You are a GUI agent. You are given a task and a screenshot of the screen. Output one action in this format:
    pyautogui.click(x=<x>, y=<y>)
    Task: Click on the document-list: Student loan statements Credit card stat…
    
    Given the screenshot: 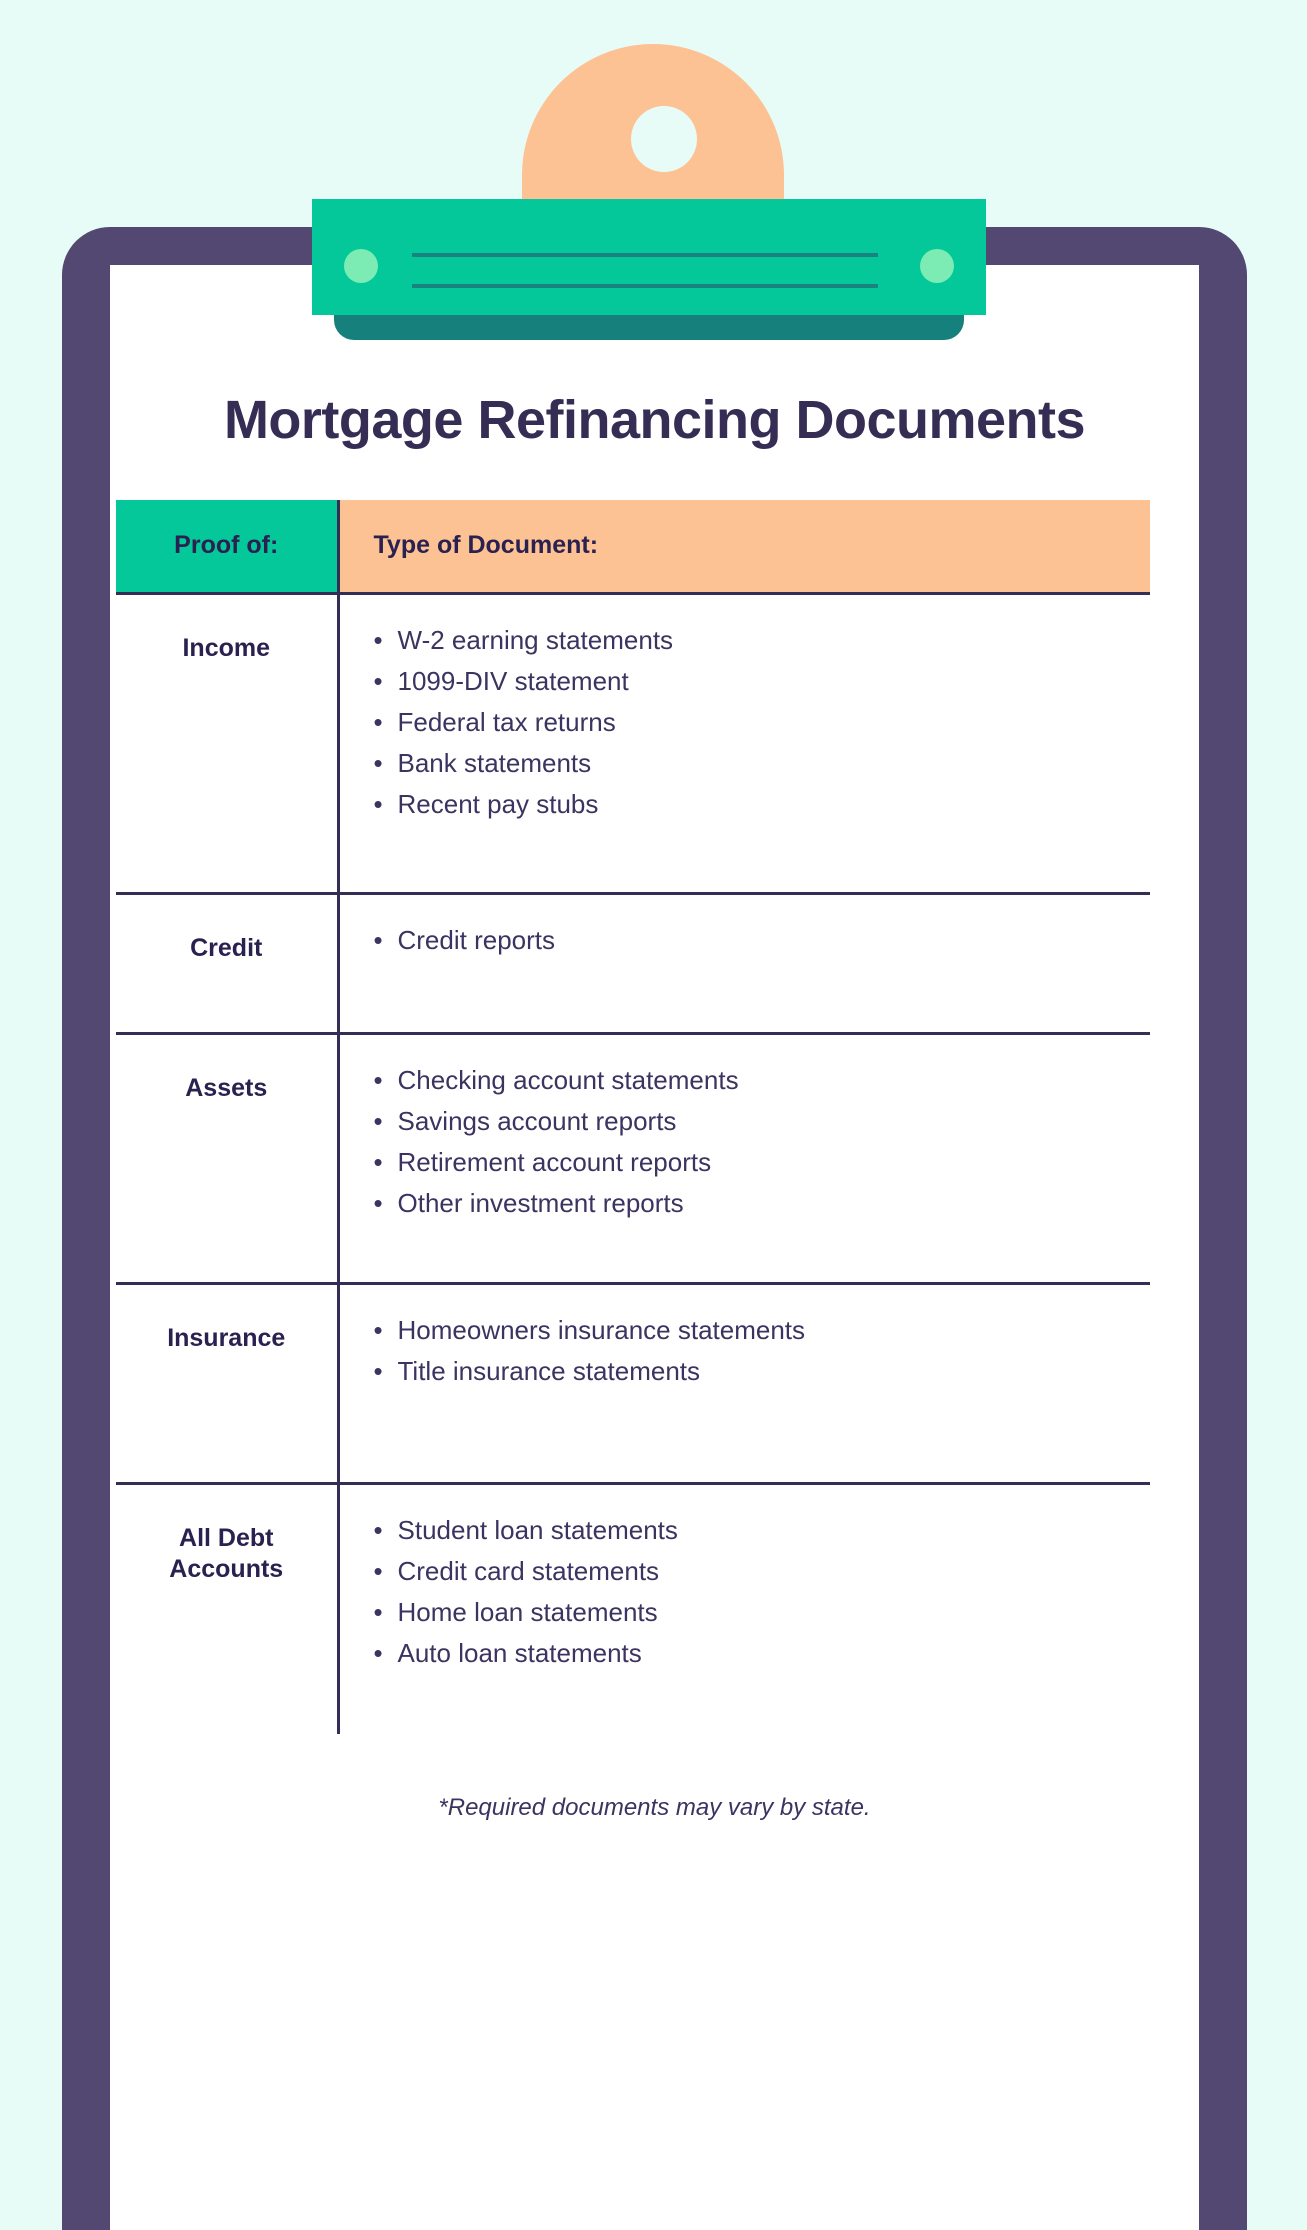 What is the action you would take?
    pyautogui.click(x=762, y=1591)
    